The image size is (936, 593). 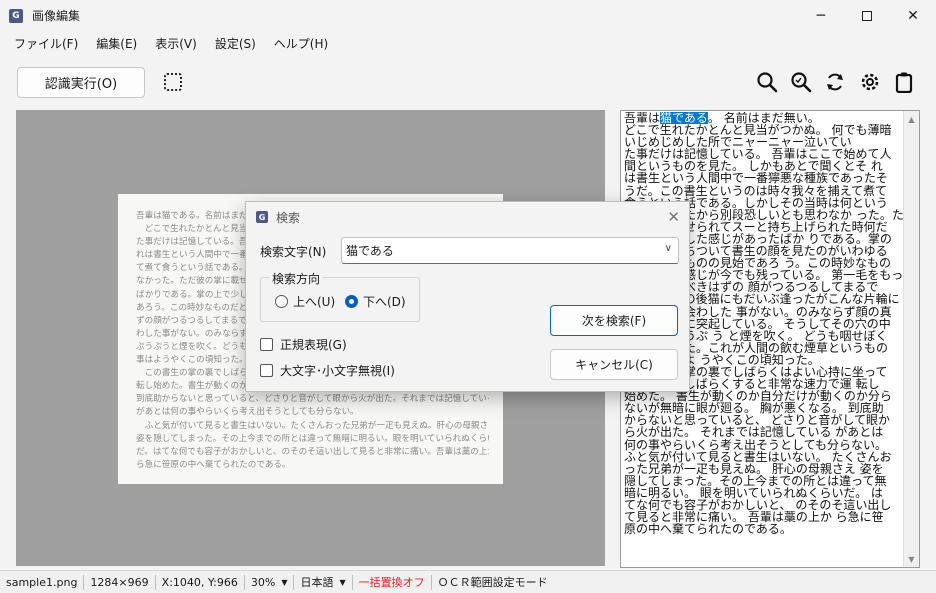 I want to click on cancel-button: キャンセル(C), so click(x=614, y=364).